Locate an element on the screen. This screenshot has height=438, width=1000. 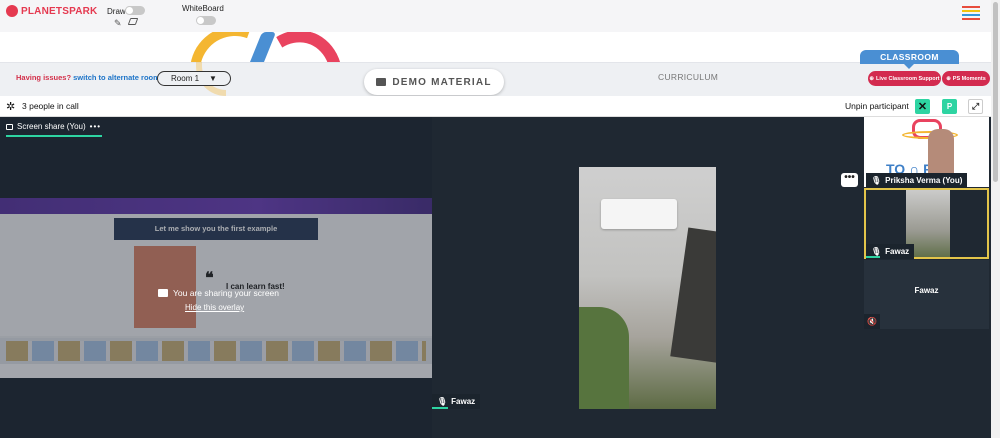
video-options-icon: ••• is located at coordinates (849, 180).